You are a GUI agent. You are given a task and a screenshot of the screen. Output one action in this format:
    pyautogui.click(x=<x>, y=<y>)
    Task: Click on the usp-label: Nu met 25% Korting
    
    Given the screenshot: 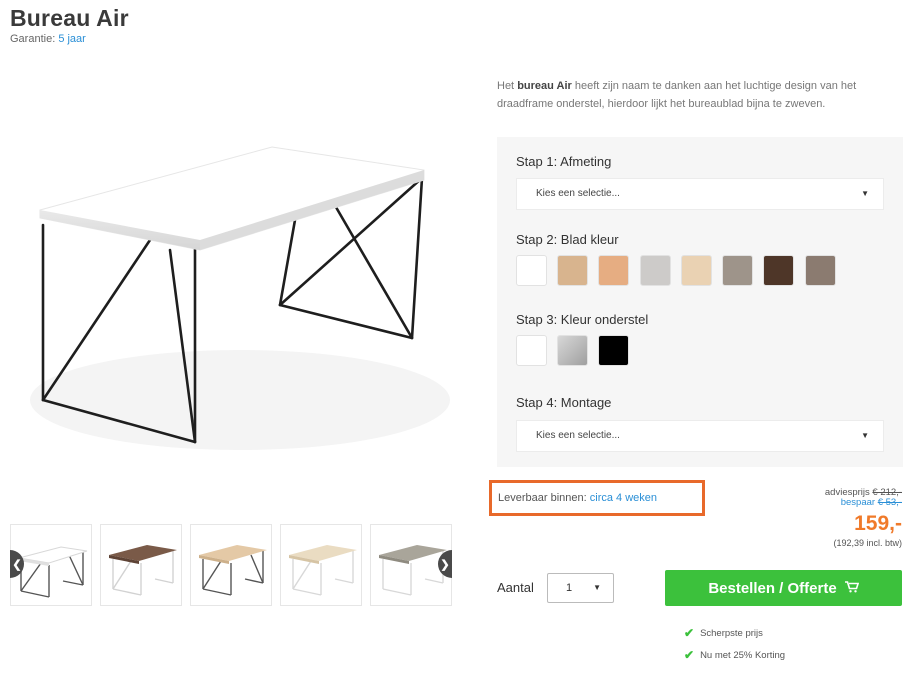 What is the action you would take?
    pyautogui.click(x=743, y=655)
    